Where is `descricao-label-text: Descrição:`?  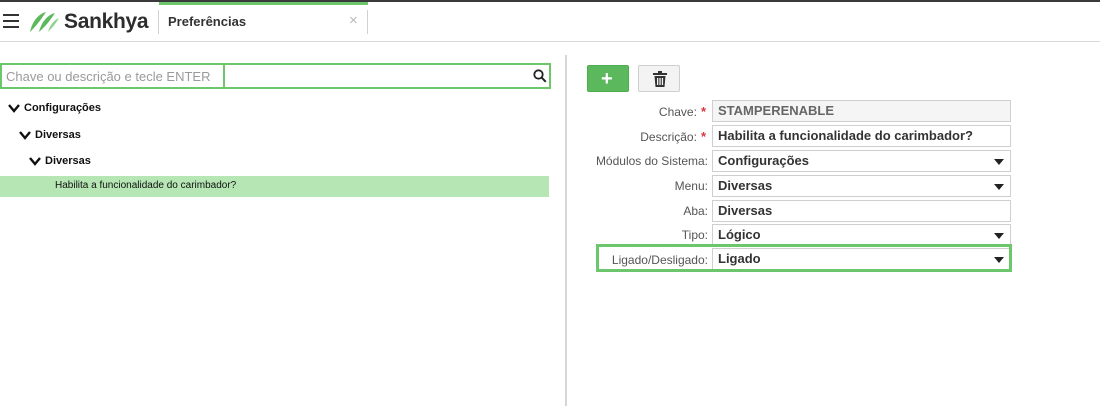 descricao-label-text: Descrição: is located at coordinates (668, 137).